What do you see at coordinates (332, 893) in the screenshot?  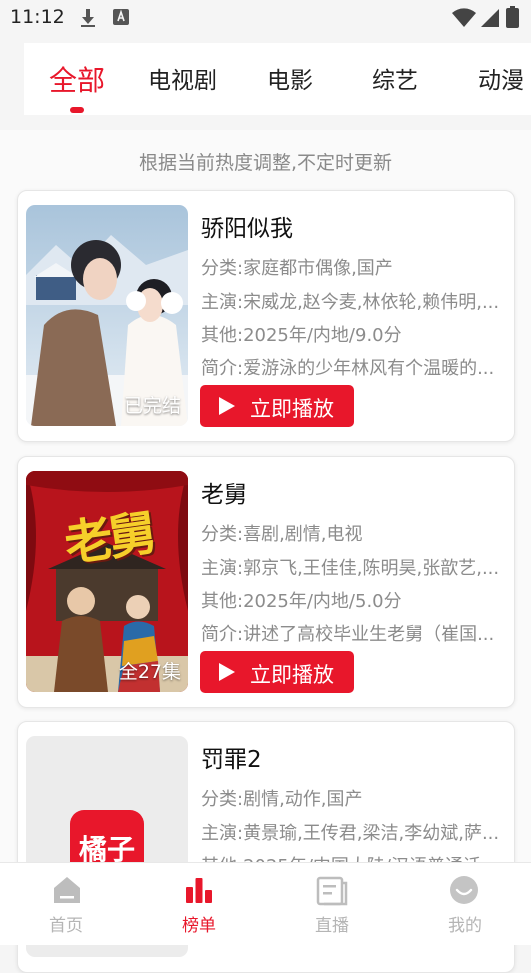 I see `live-doc-icon` at bounding box center [332, 893].